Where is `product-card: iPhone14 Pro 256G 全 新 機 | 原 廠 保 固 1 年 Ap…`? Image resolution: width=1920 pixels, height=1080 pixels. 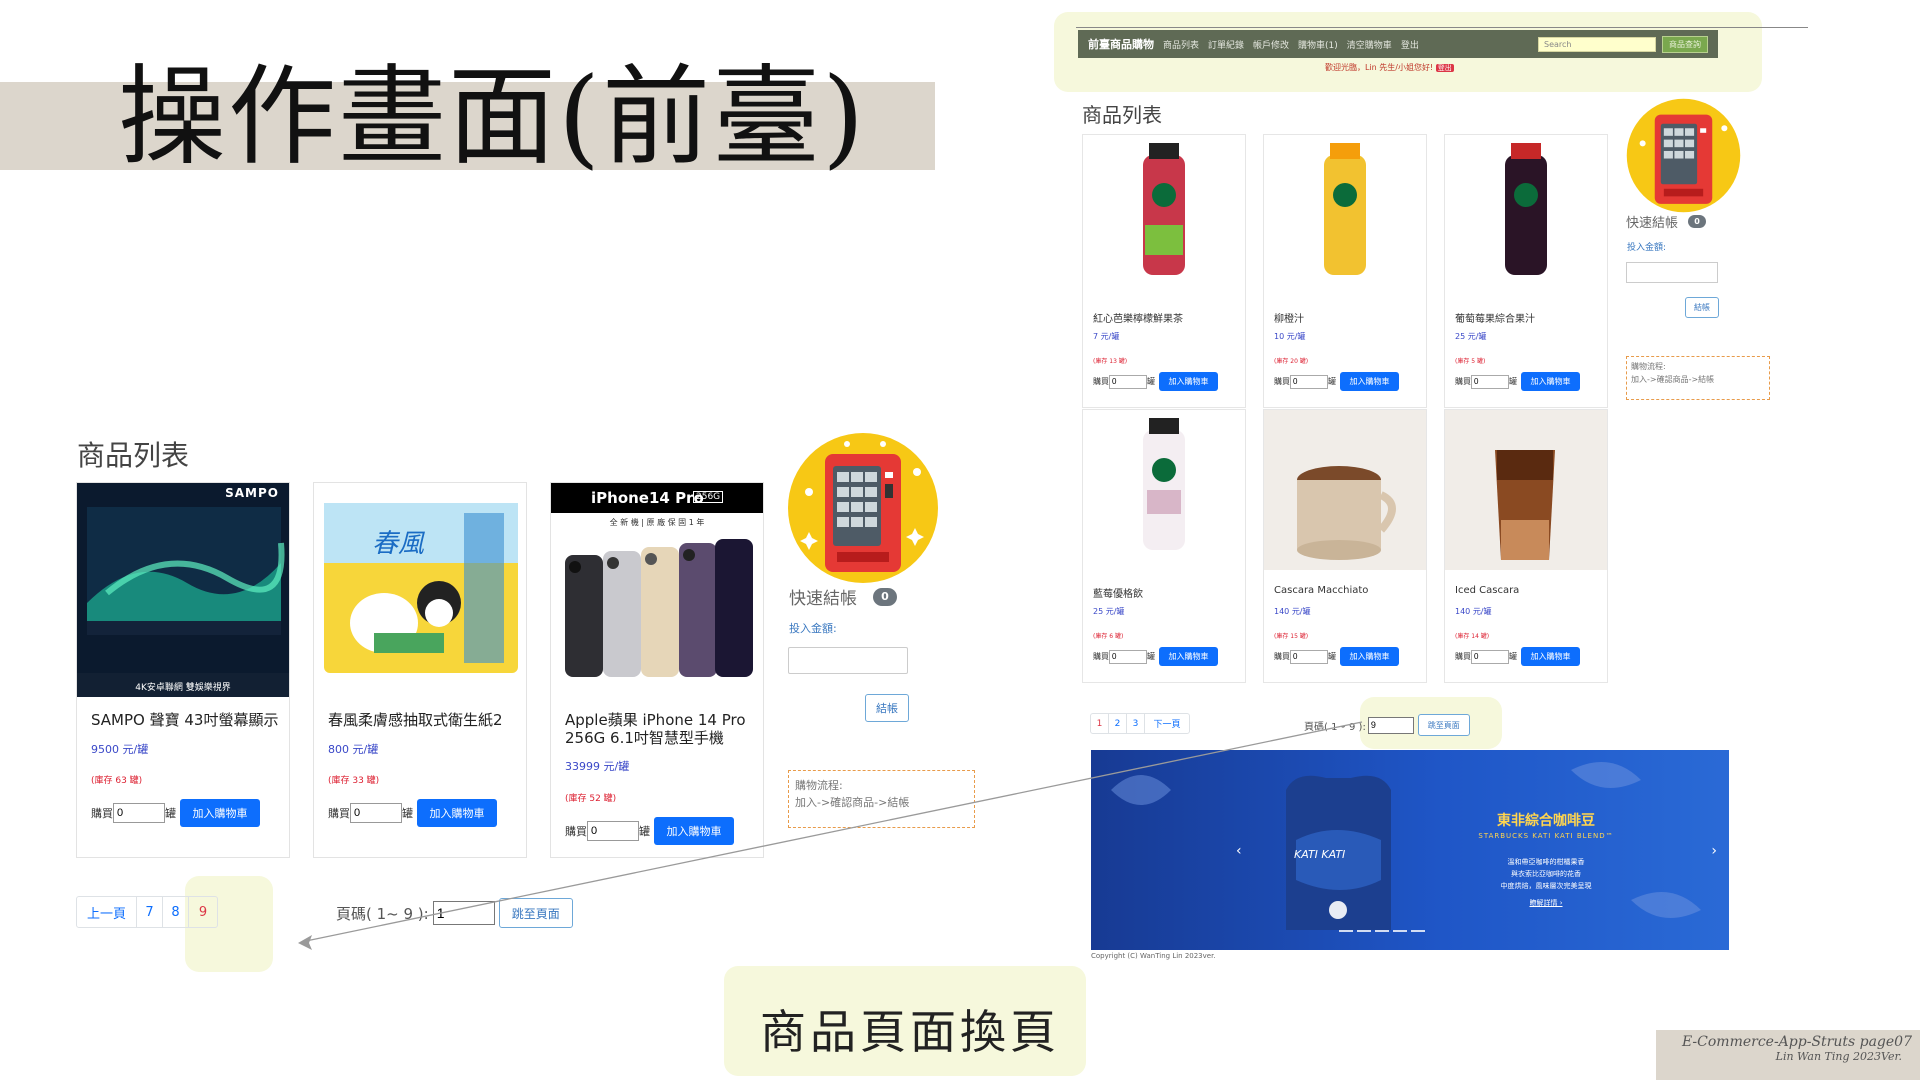 product-card: iPhone14 Pro 256G 全 新 機 | 原 廠 保 固 1 年 Ap… is located at coordinates (657, 670).